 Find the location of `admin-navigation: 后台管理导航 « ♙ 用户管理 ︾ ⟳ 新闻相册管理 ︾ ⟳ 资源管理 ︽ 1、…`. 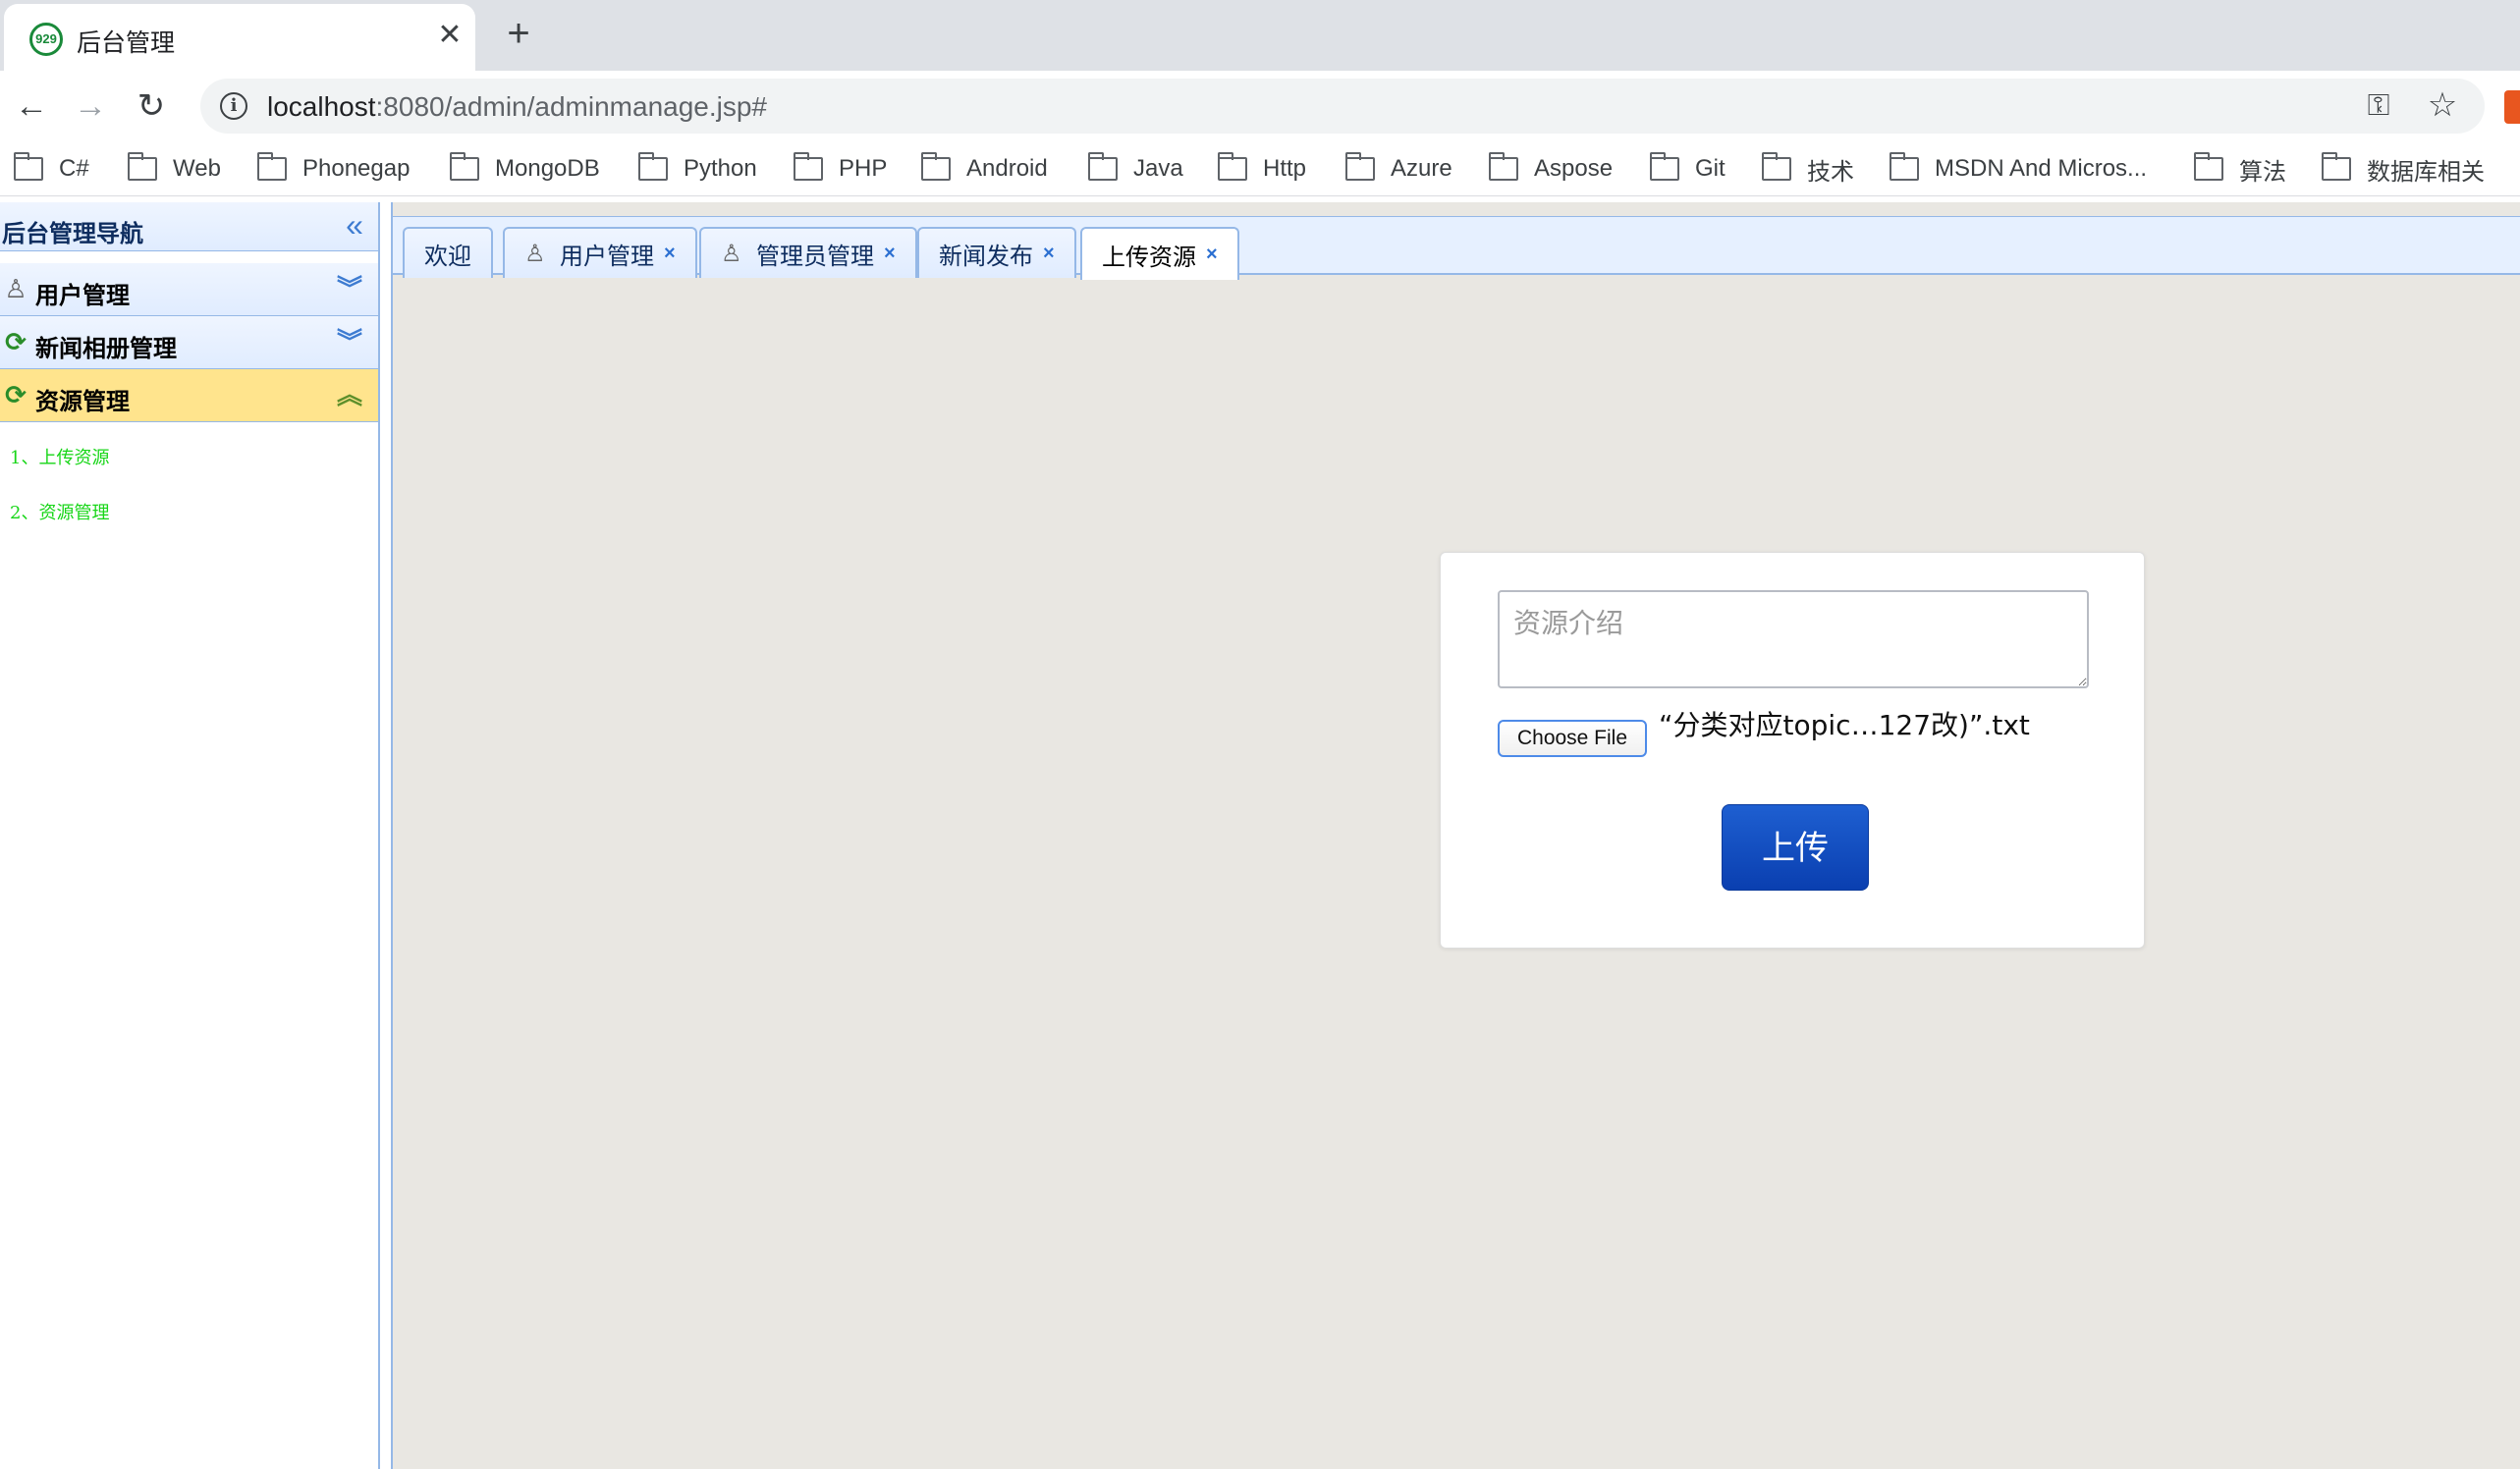

admin-navigation: 后台管理导航 « ♙ 用户管理 ︾ ⟳ 新闻相册管理 ︾ ⟳ 资源管理 ︽ 1、… is located at coordinates (190, 835).